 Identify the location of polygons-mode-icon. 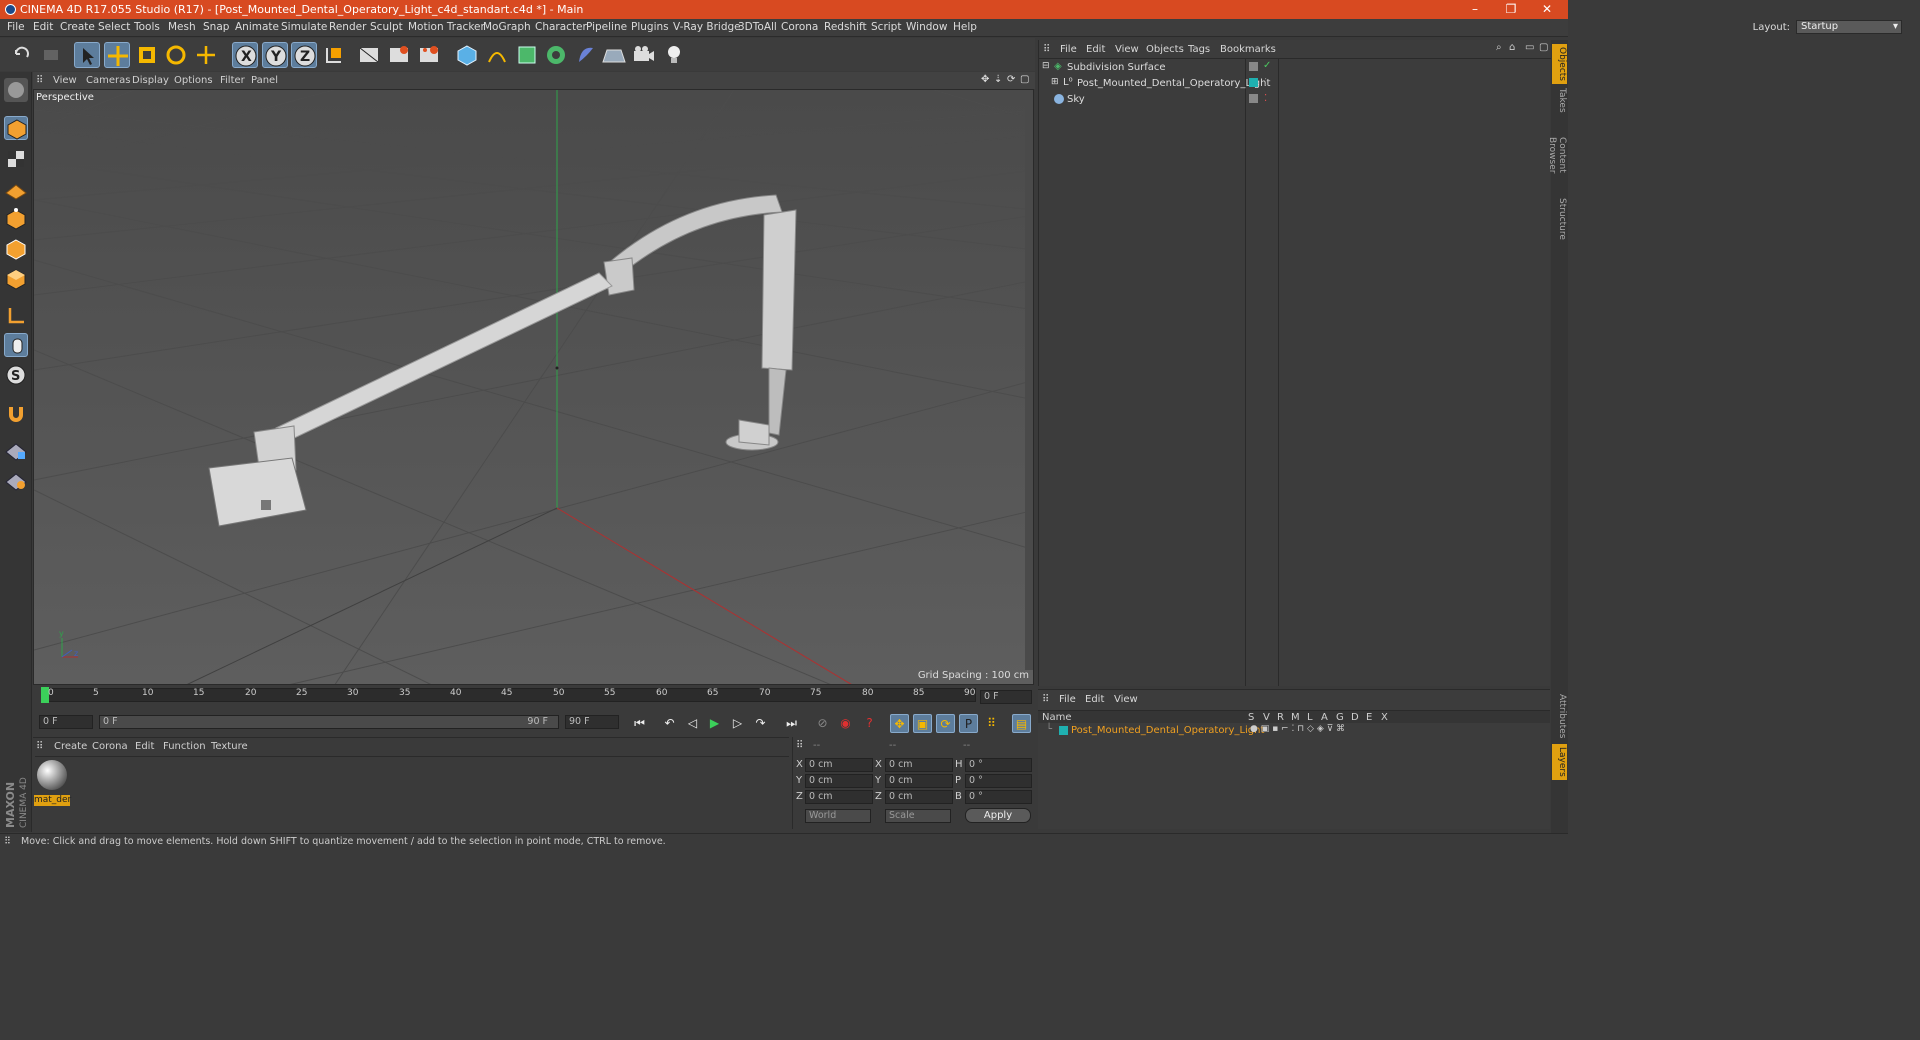
(16, 279).